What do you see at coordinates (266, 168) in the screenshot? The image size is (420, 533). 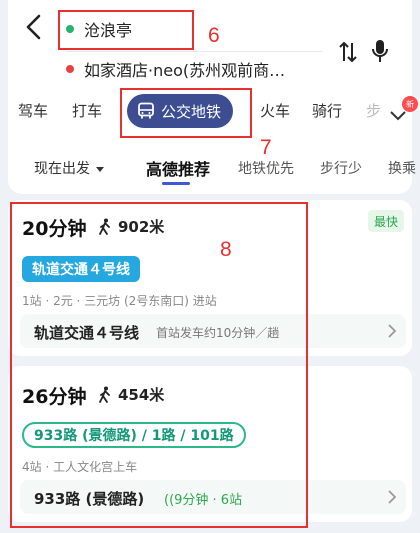 I see `sort-subway-first: 地铁优先` at bounding box center [266, 168].